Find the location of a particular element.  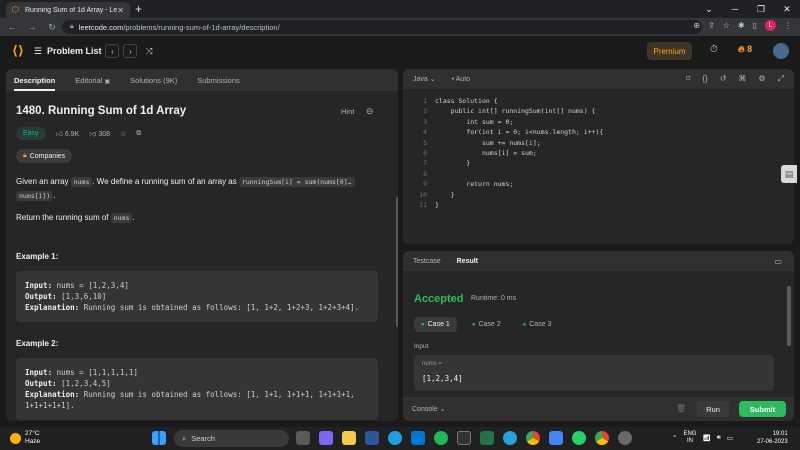

excel-icon is located at coordinates (487, 438).